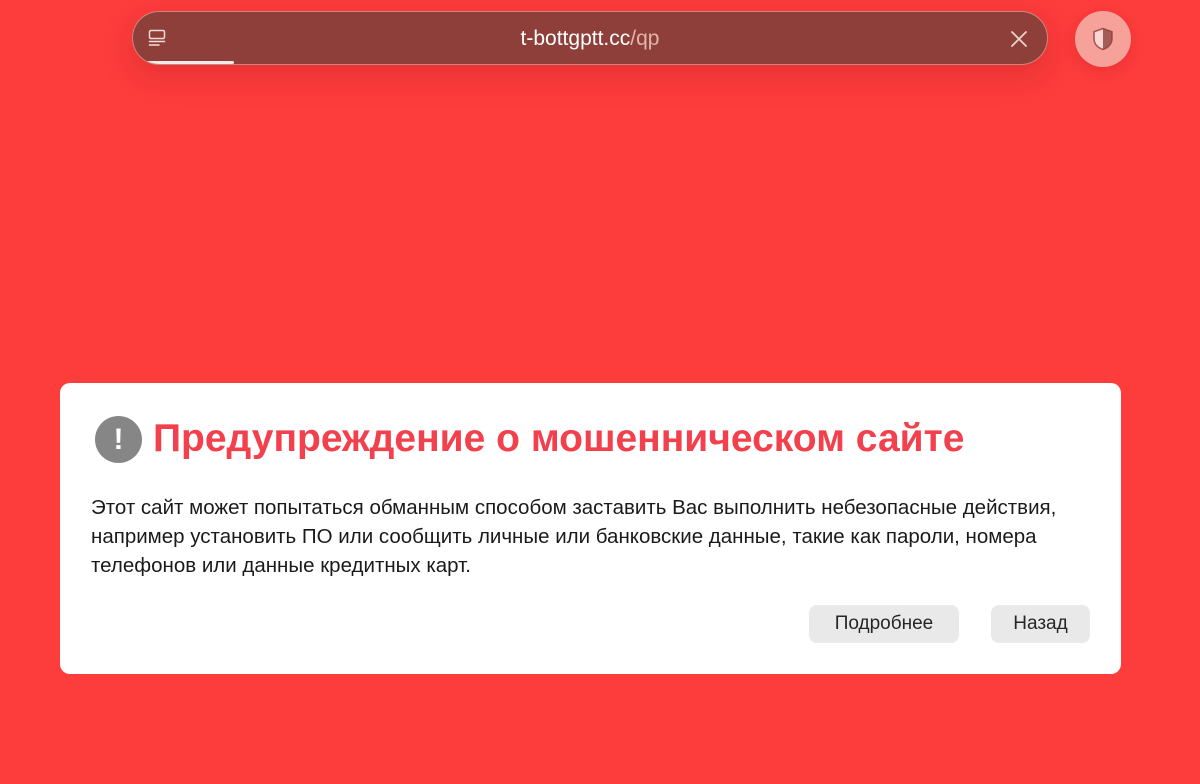 This screenshot has height=784, width=1200. I want to click on url-host: t-bottgptt.cc, so click(575, 38).